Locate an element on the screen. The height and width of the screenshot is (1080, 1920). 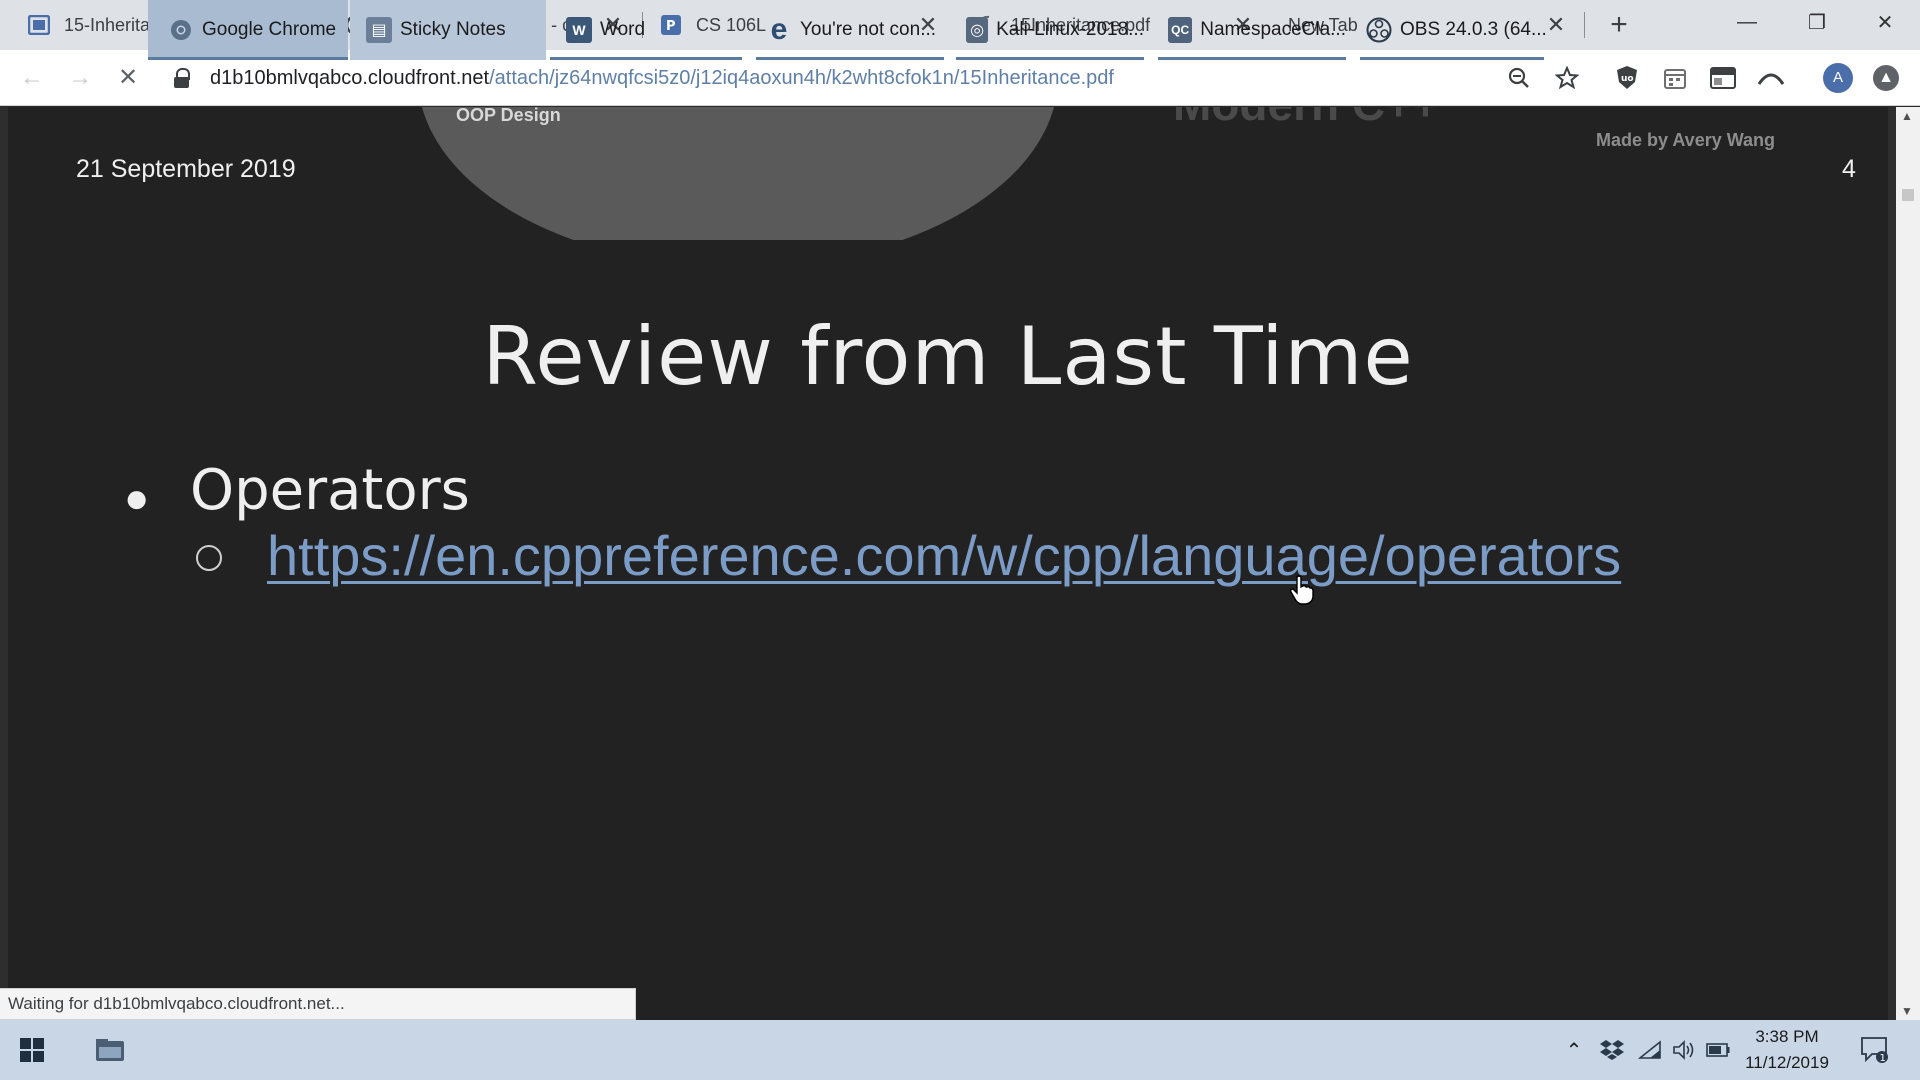
qt-creator-icon: QC is located at coordinates (1180, 30).